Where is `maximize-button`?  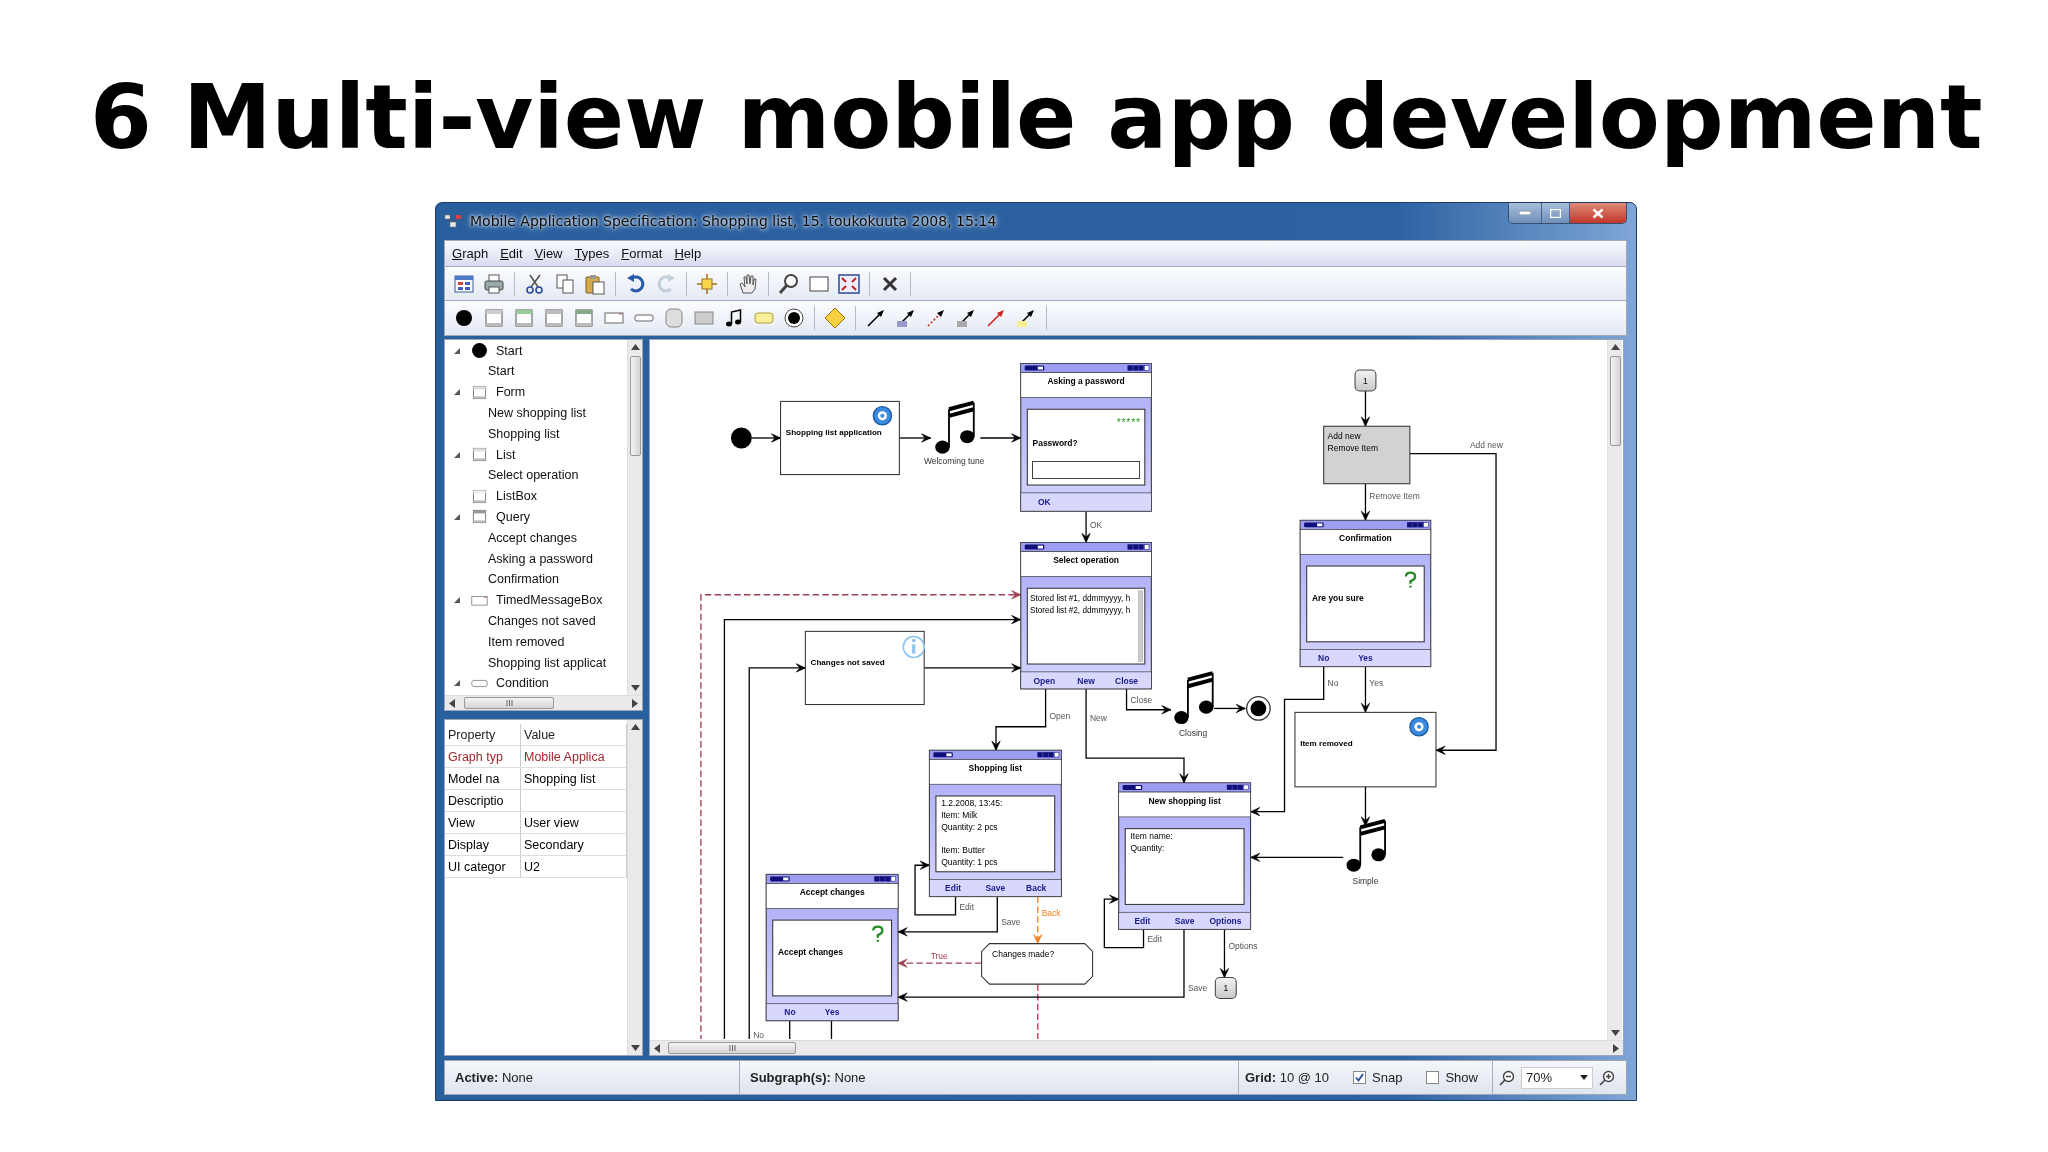 maximize-button is located at coordinates (1556, 213).